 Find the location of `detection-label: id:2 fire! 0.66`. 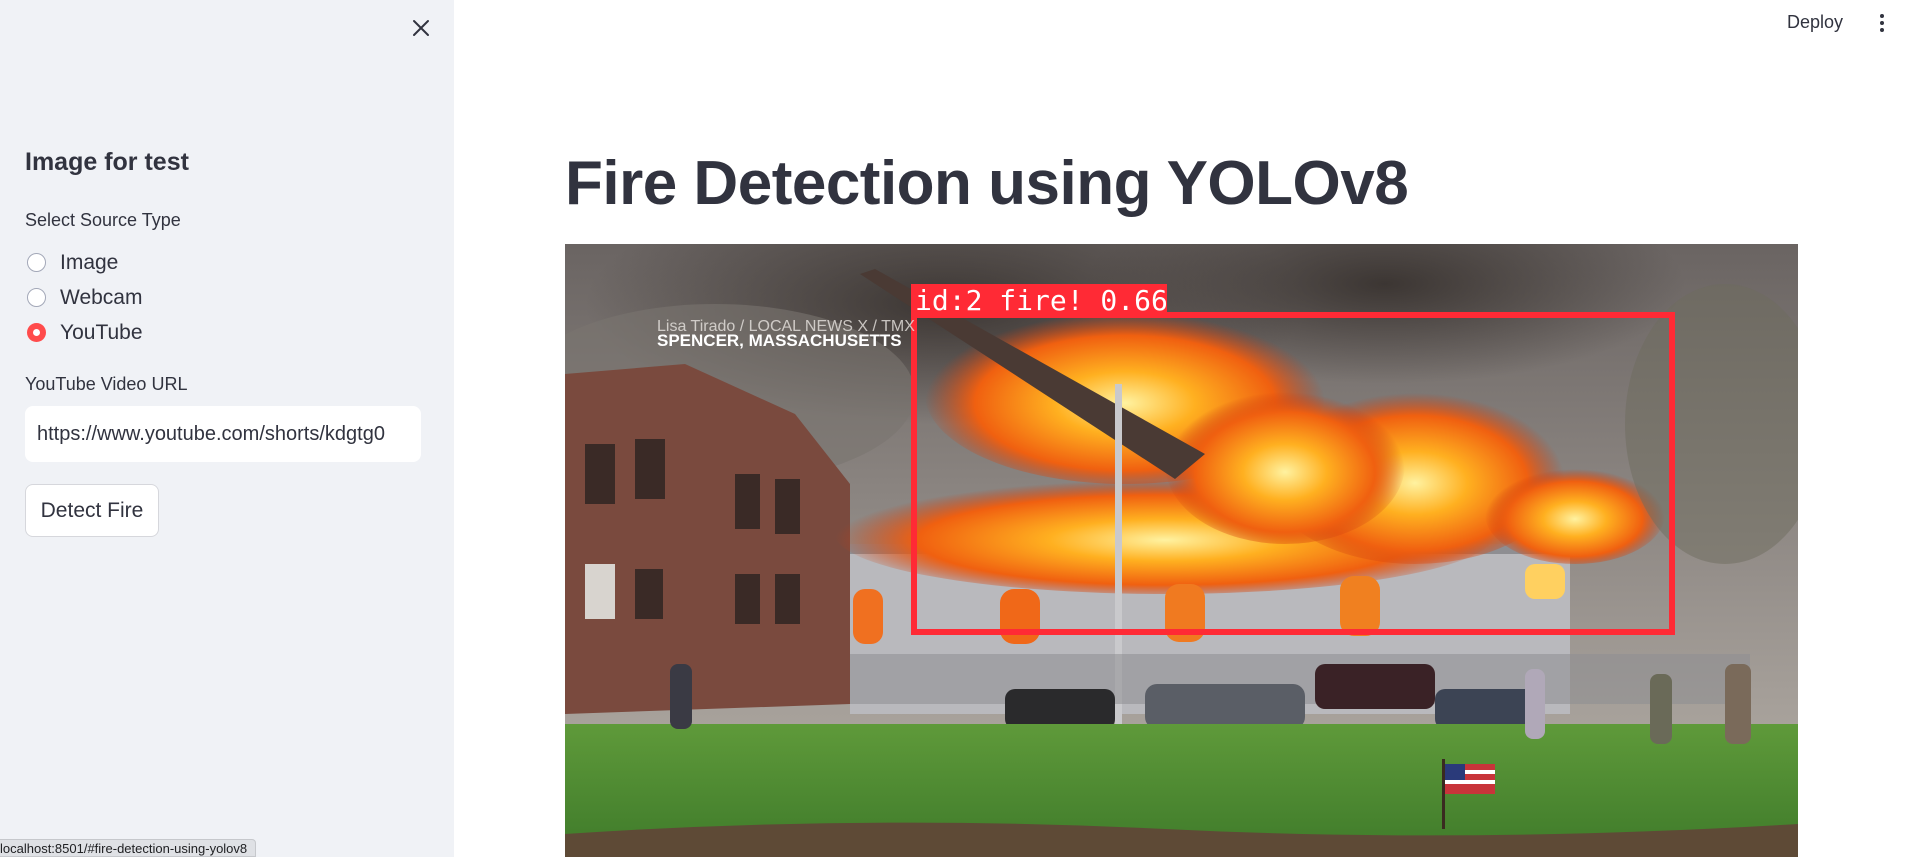

detection-label: id:2 fire! 0.66 is located at coordinates (1041, 300).